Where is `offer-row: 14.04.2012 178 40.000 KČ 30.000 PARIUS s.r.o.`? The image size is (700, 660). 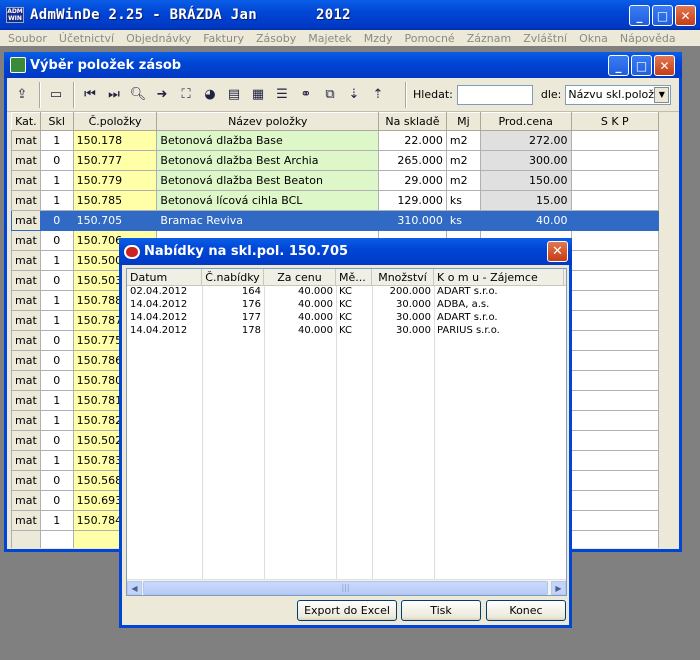
offer-row: 14.04.2012 178 40.000 KČ 30.000 PARIUS s.r.o. is located at coordinates (346, 331).